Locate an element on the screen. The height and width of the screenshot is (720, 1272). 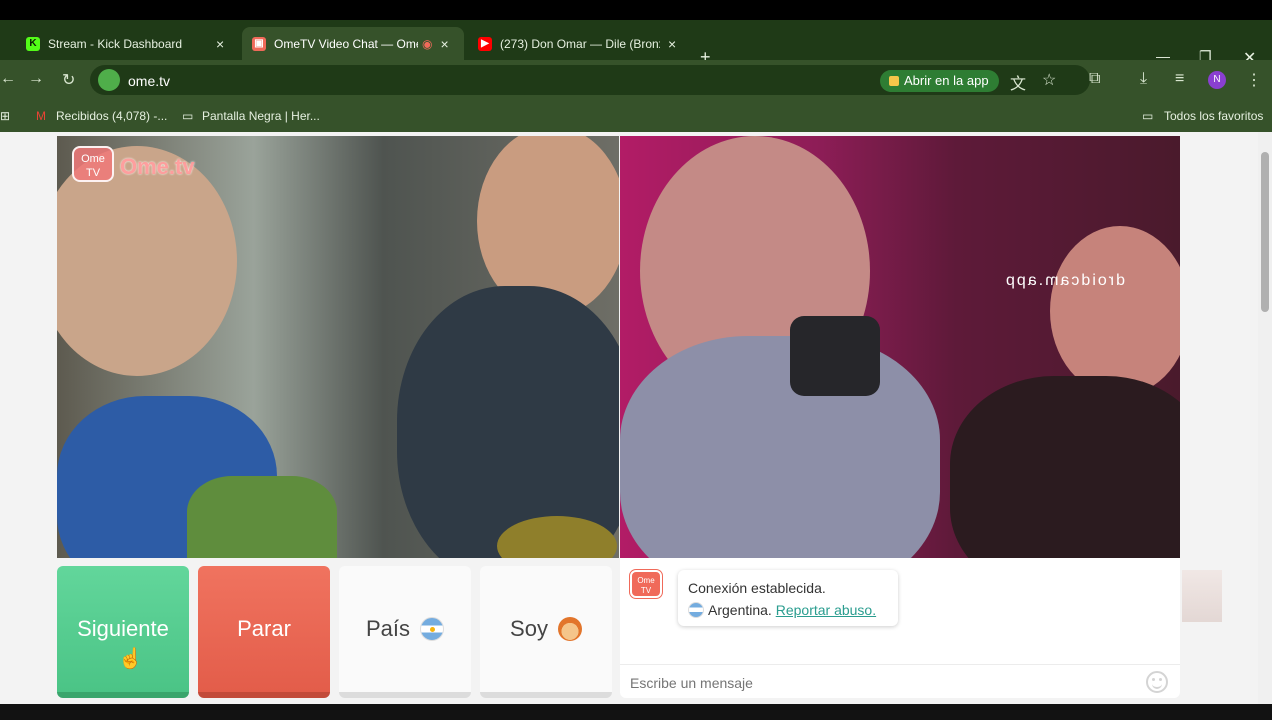
country-button: País is located at coordinates (405, 632).